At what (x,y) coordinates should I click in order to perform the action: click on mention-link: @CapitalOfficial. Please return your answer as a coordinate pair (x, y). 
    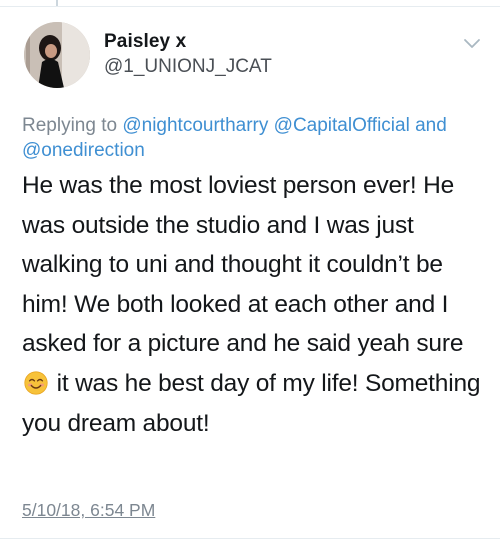
    Looking at the image, I should click on (342, 125).